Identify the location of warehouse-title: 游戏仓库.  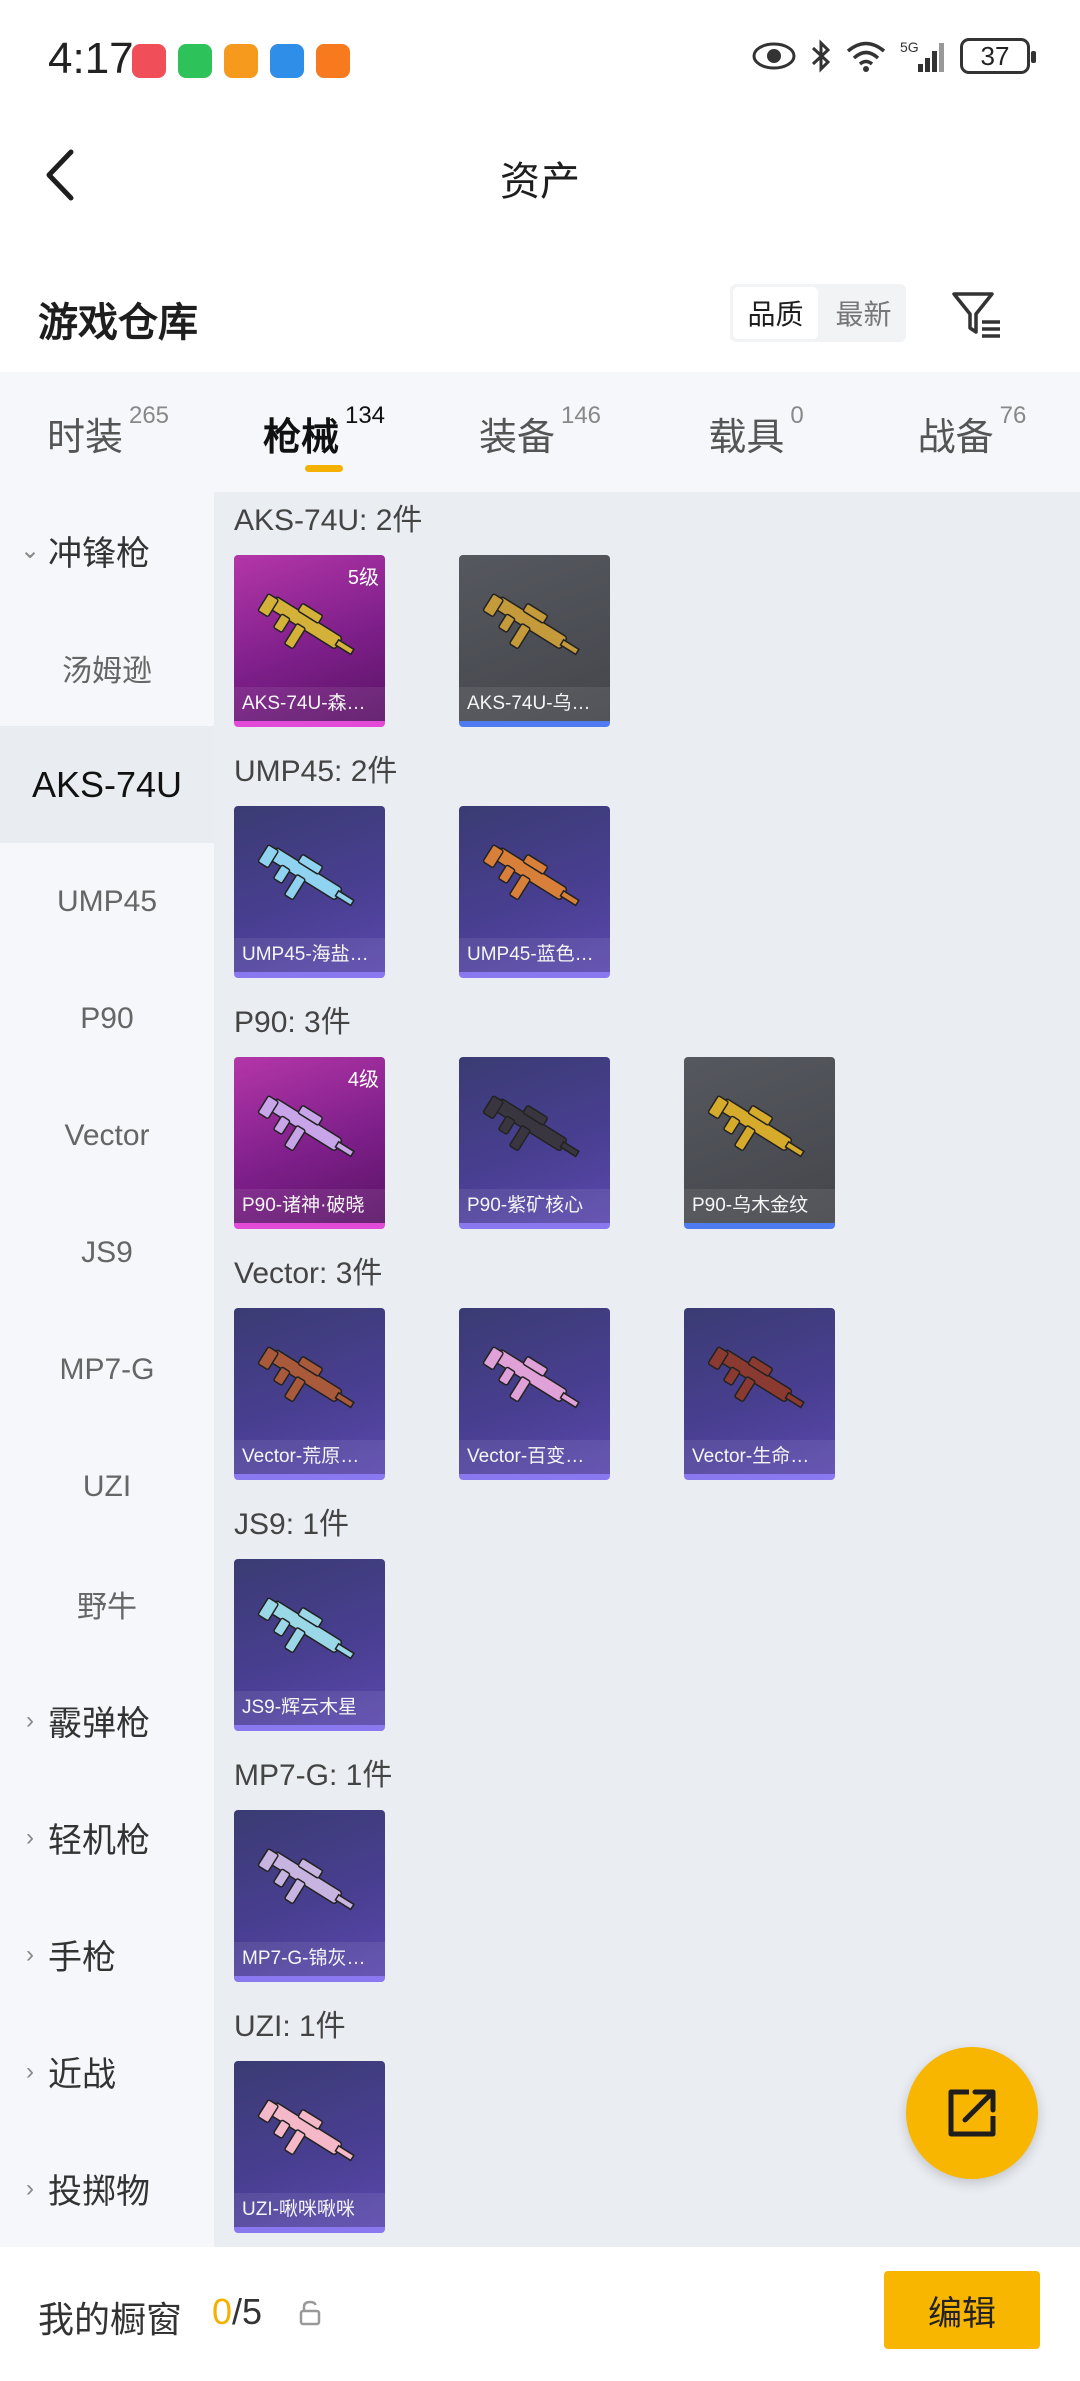
(118, 323).